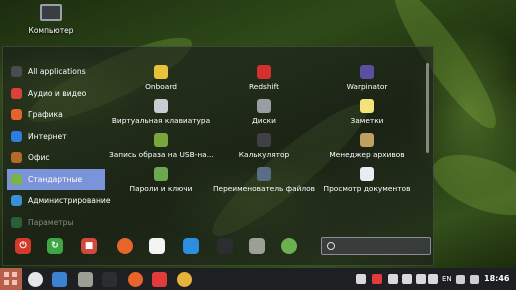  I want to click on category-item: Администрирование, so click(57, 201).